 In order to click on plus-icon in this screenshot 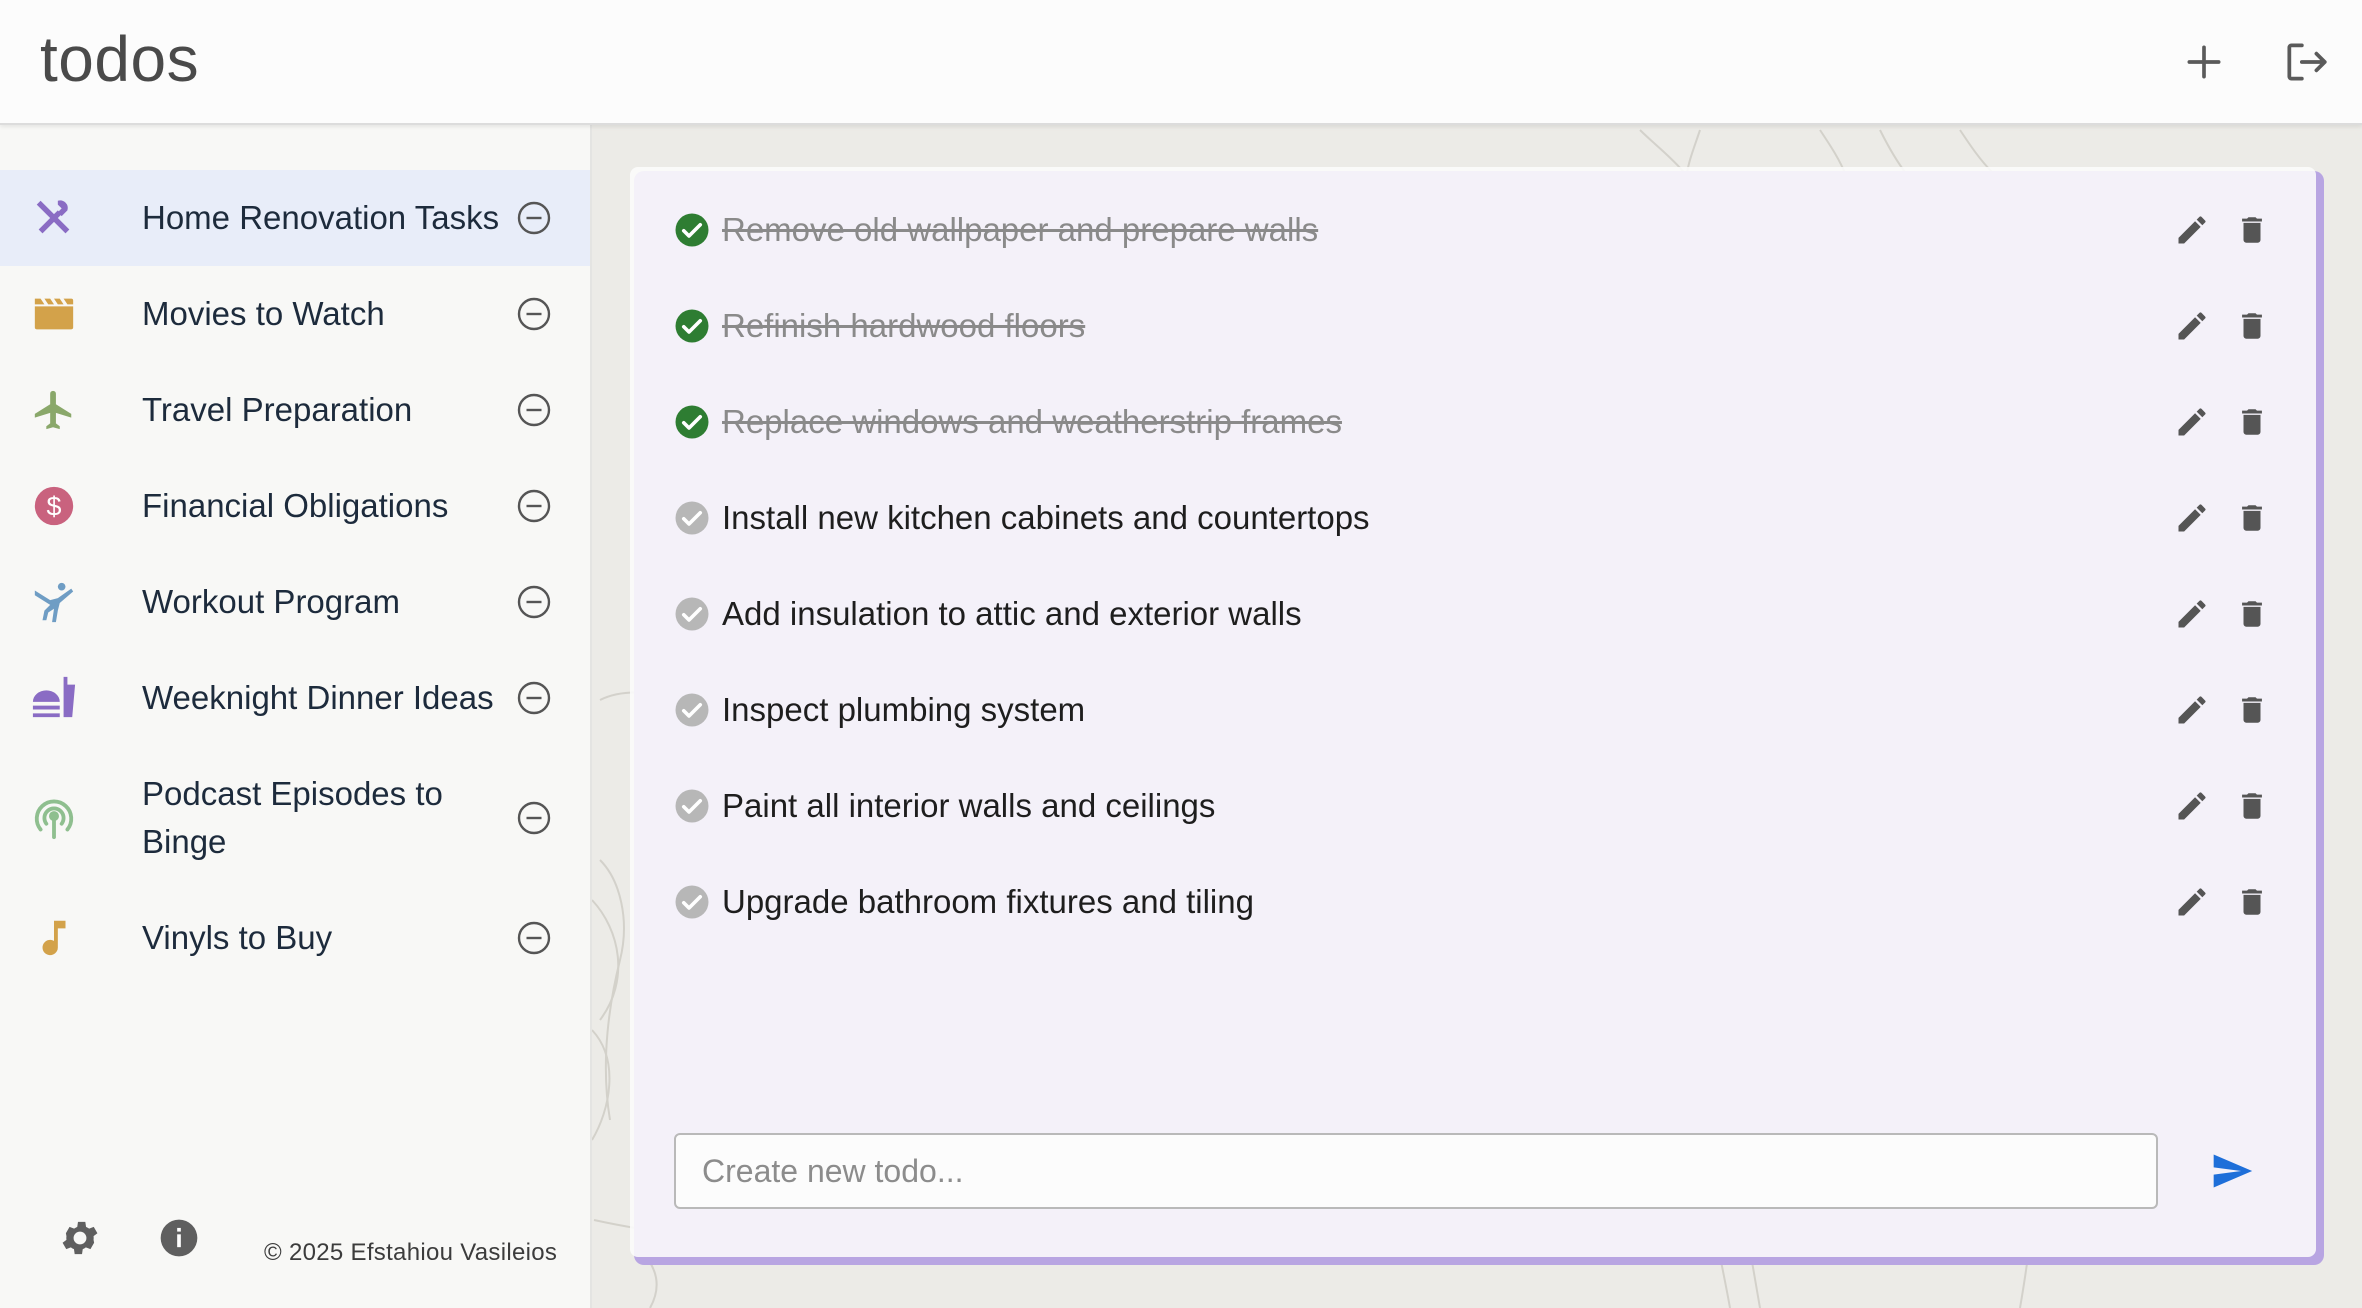, I will do `click(2204, 62)`.